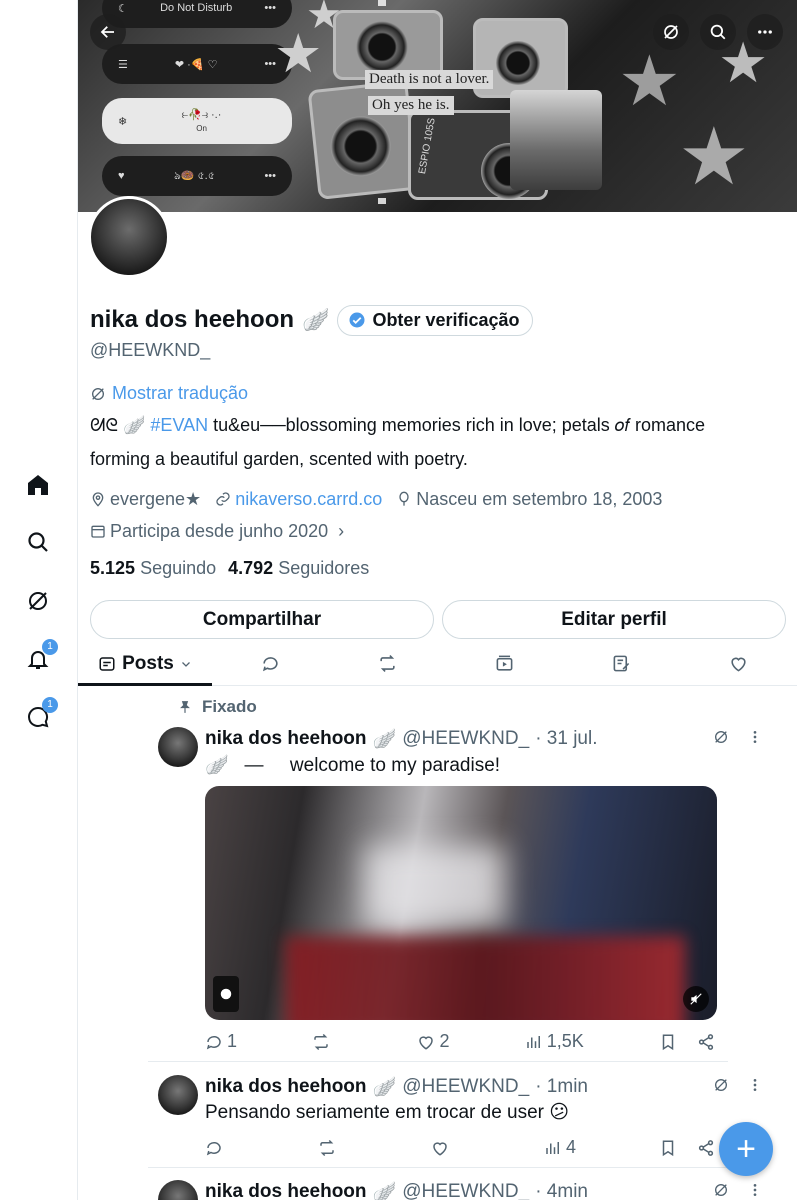  Describe the element at coordinates (262, 619) in the screenshot. I see `share-button: Compartilhar` at that location.